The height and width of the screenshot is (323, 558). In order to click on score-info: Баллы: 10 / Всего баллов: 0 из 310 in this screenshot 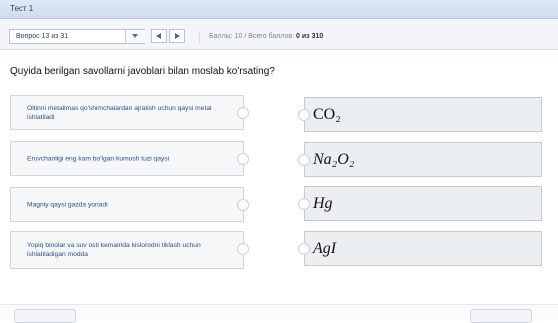, I will do `click(266, 36)`.